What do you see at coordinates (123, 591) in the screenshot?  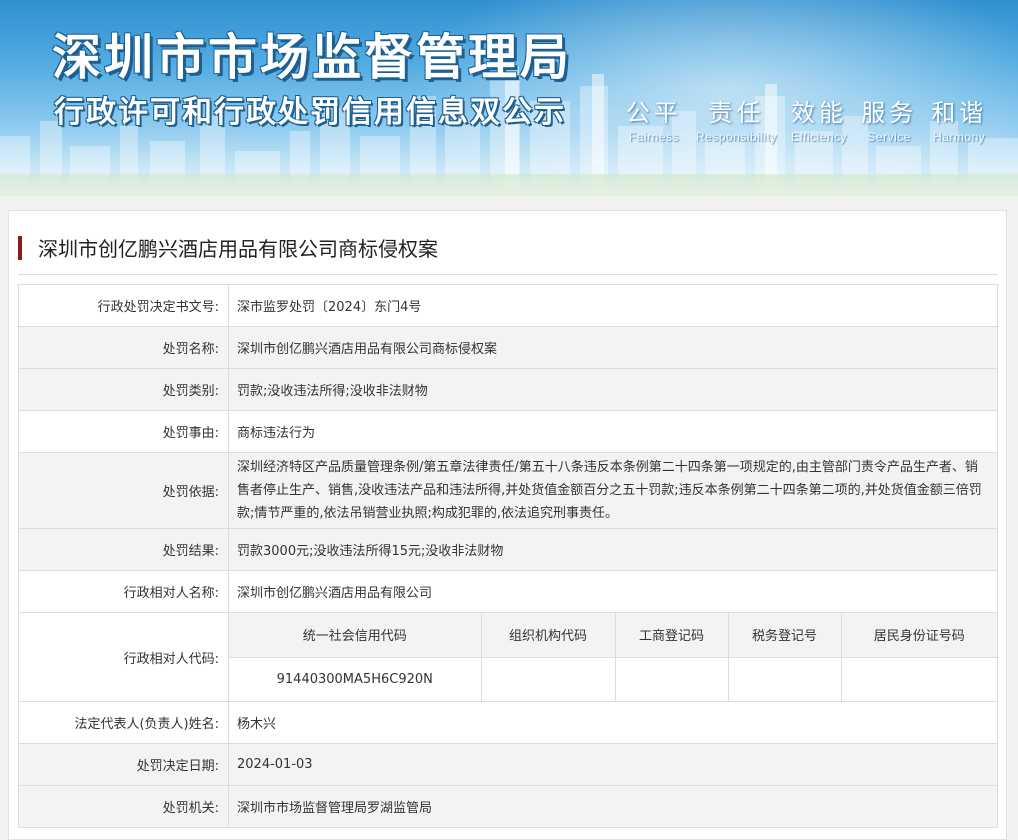 I see `label-party-name: 行政相对人名称:` at bounding box center [123, 591].